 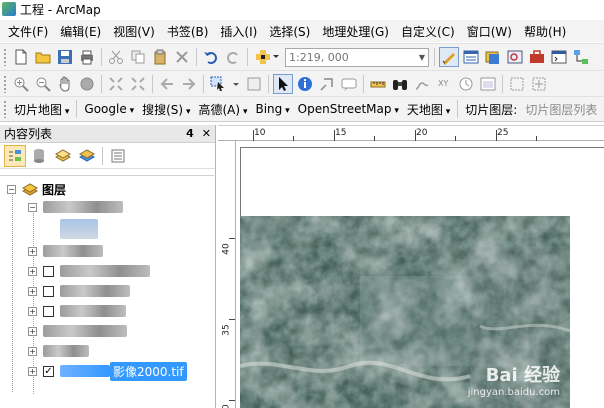 What do you see at coordinates (87, 84) in the screenshot?
I see `full-extent-icon` at bounding box center [87, 84].